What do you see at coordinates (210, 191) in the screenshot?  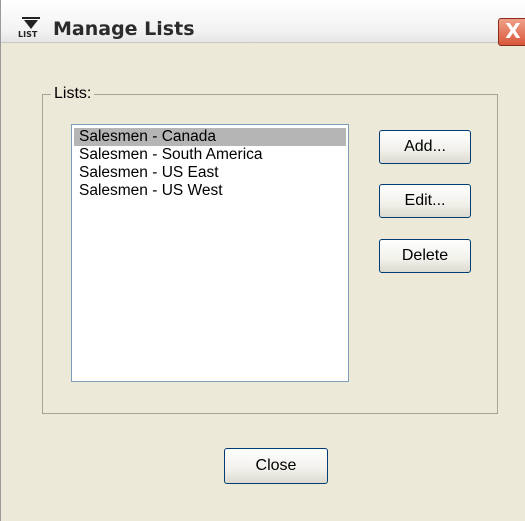 I see `list-item: Salesmen - US West` at bounding box center [210, 191].